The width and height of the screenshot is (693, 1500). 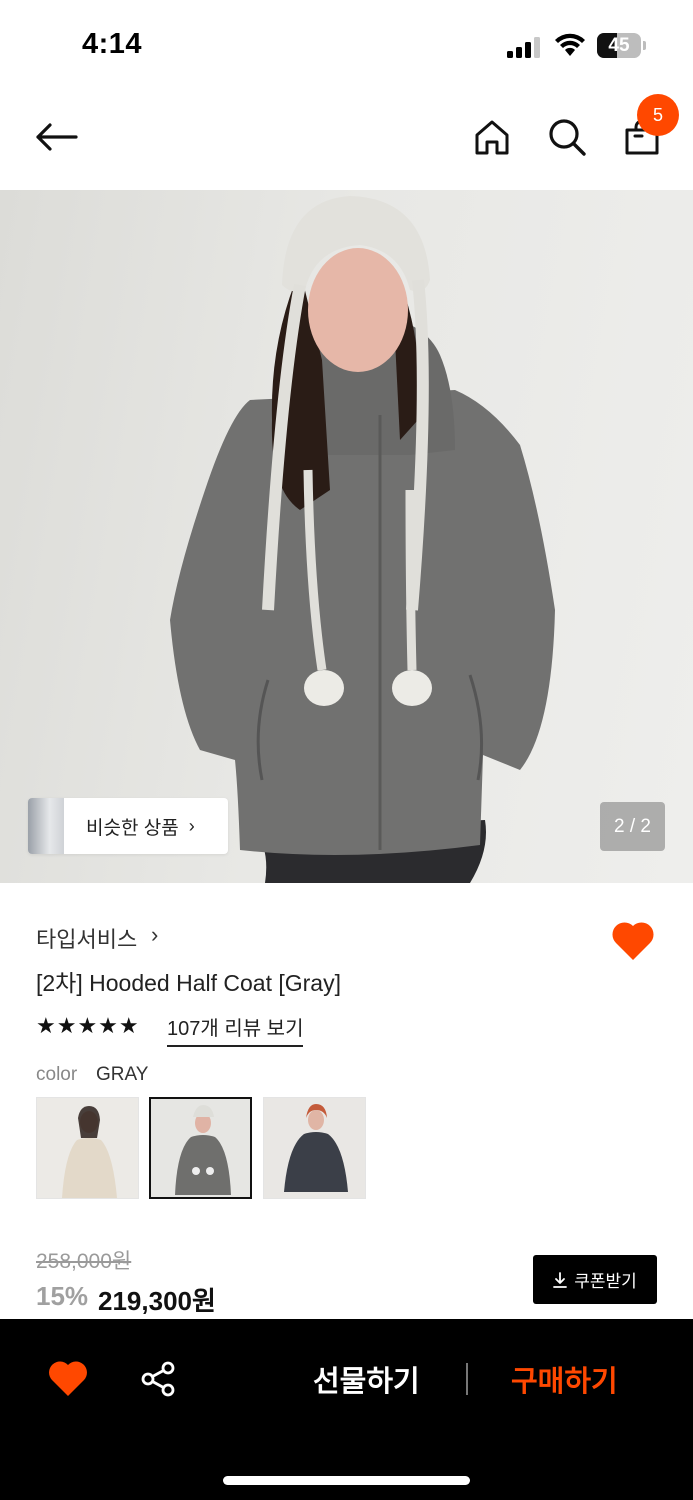 I want to click on wifi-icon, so click(x=570, y=44).